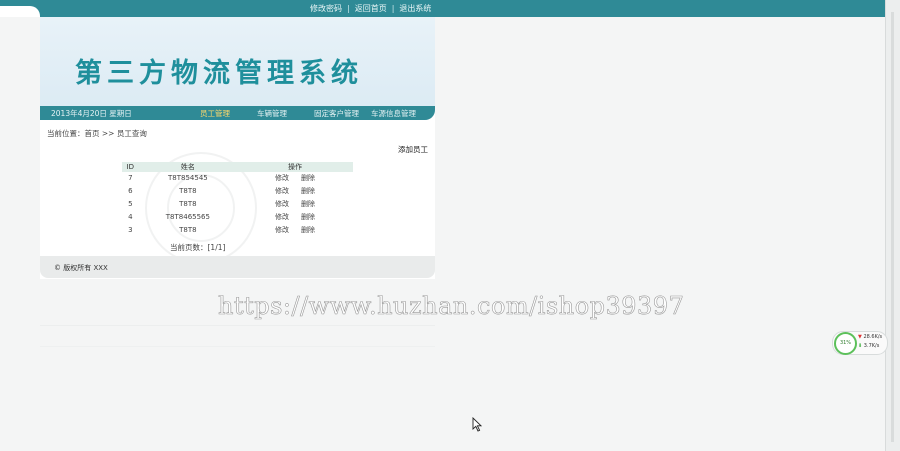 The height and width of the screenshot is (451, 900). Describe the element at coordinates (188, 178) in the screenshot. I see `row-name: T8T854545` at that location.